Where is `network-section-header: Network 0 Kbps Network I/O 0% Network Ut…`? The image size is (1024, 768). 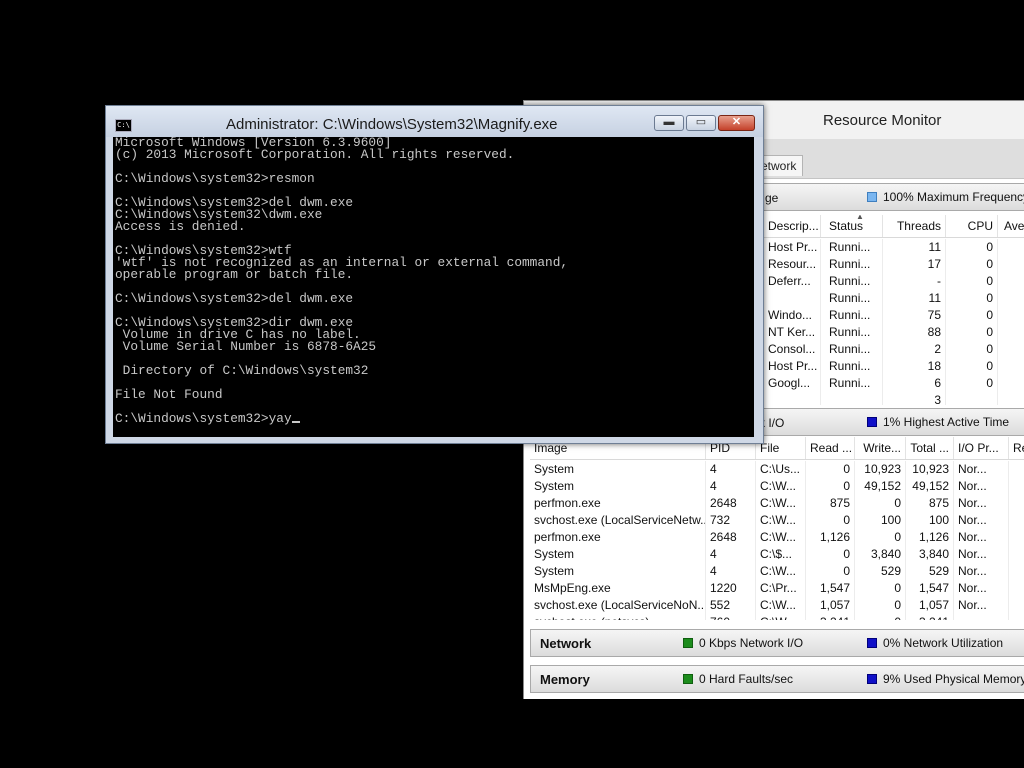 network-section-header: Network 0 Kbps Network I/O 0% Network Ut… is located at coordinates (777, 643).